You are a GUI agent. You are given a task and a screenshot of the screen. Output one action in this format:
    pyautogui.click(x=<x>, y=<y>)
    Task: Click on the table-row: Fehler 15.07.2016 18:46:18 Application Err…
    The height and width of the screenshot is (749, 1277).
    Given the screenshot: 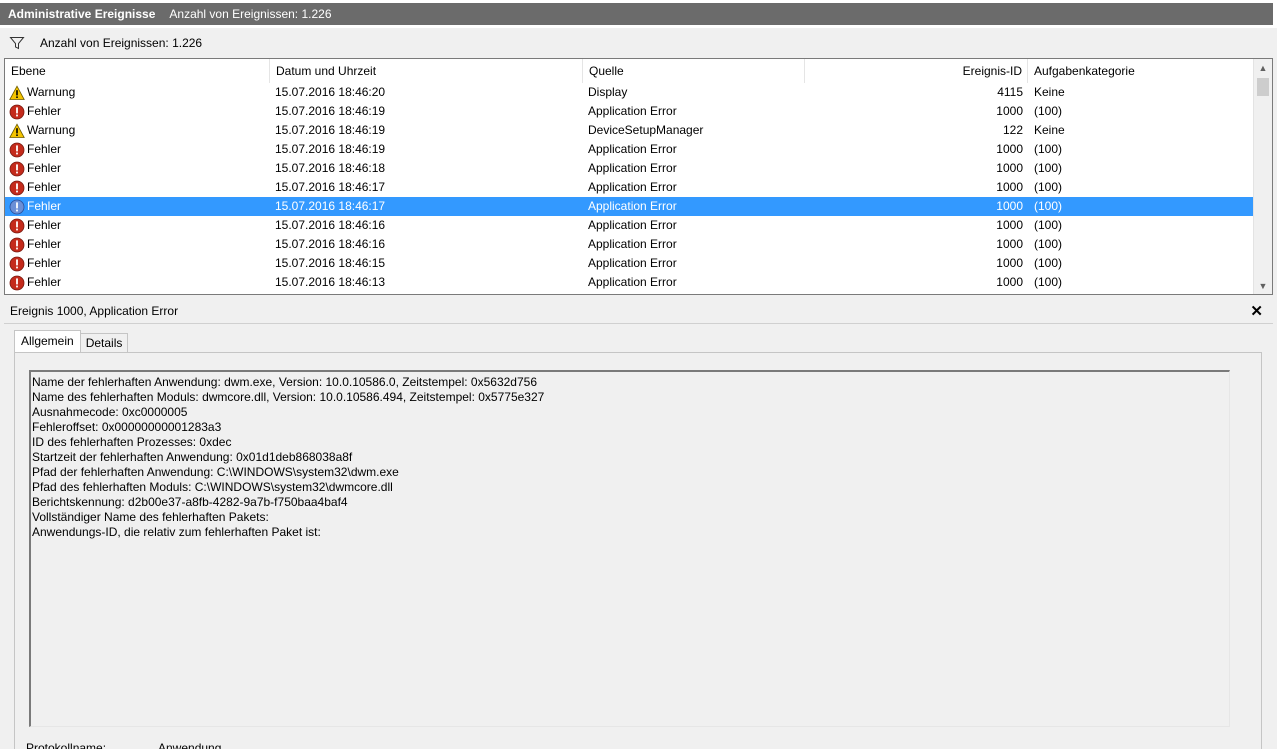 What is the action you would take?
    pyautogui.click(x=629, y=168)
    